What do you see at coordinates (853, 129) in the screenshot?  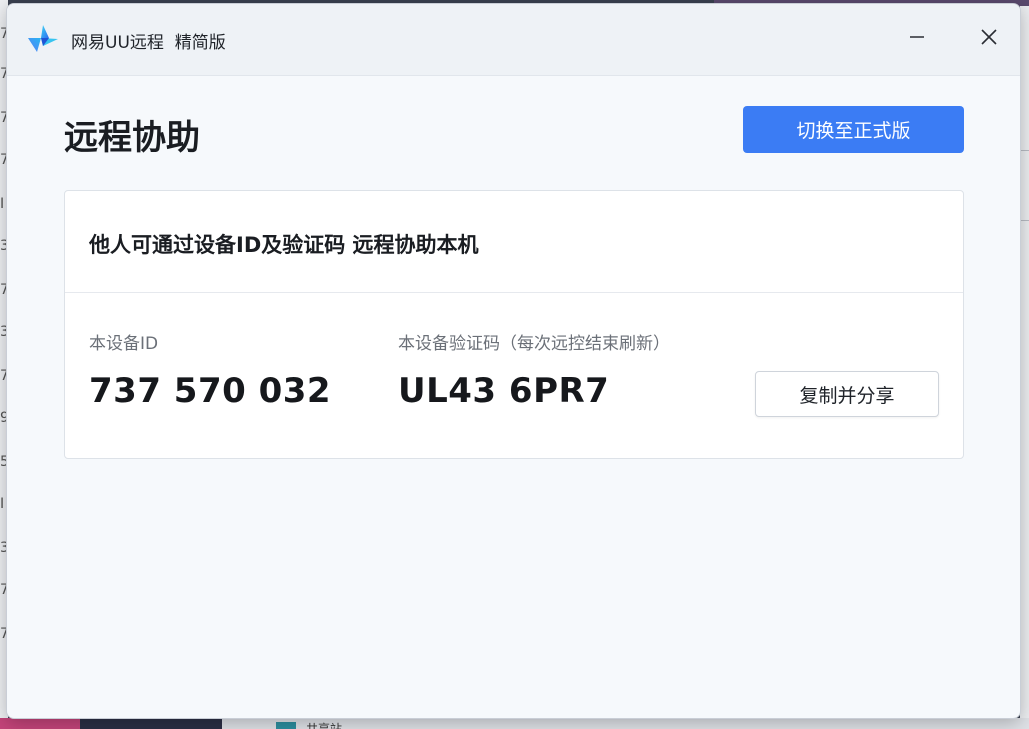 I see `switch-to-full-version-button: 切换至正式版` at bounding box center [853, 129].